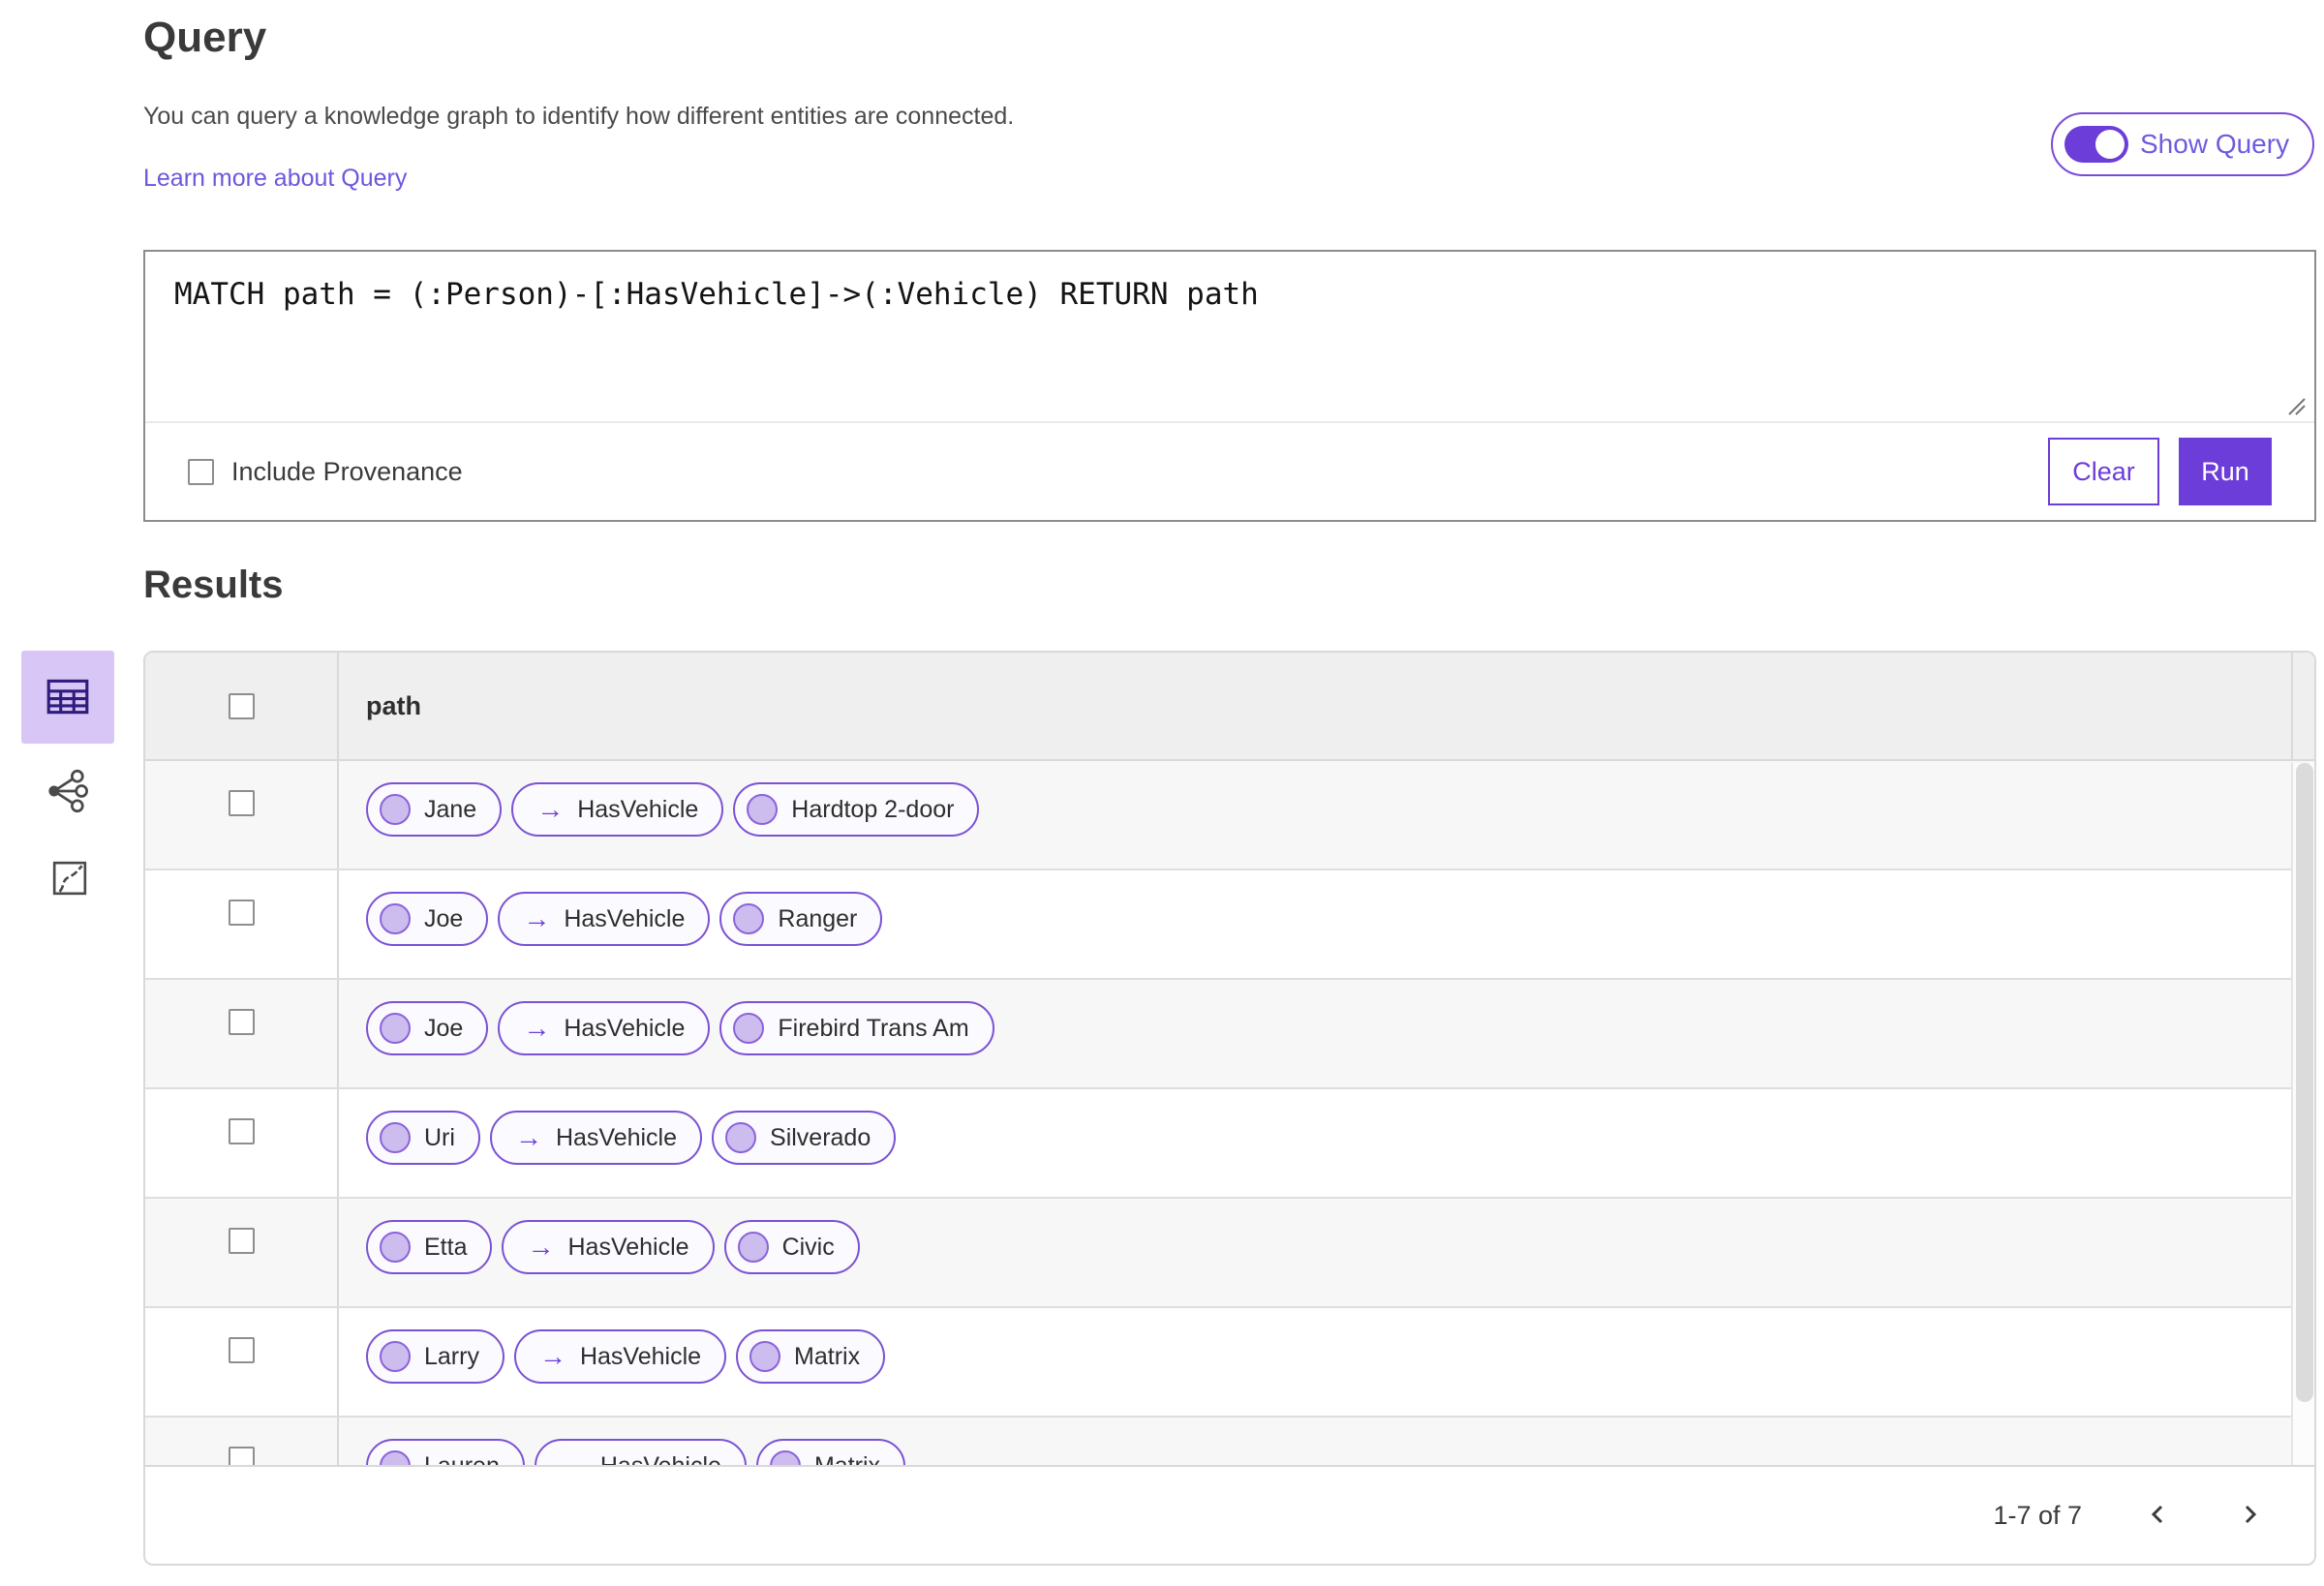  What do you see at coordinates (2305, 1082) in the screenshot?
I see `scrollbar-thumb` at bounding box center [2305, 1082].